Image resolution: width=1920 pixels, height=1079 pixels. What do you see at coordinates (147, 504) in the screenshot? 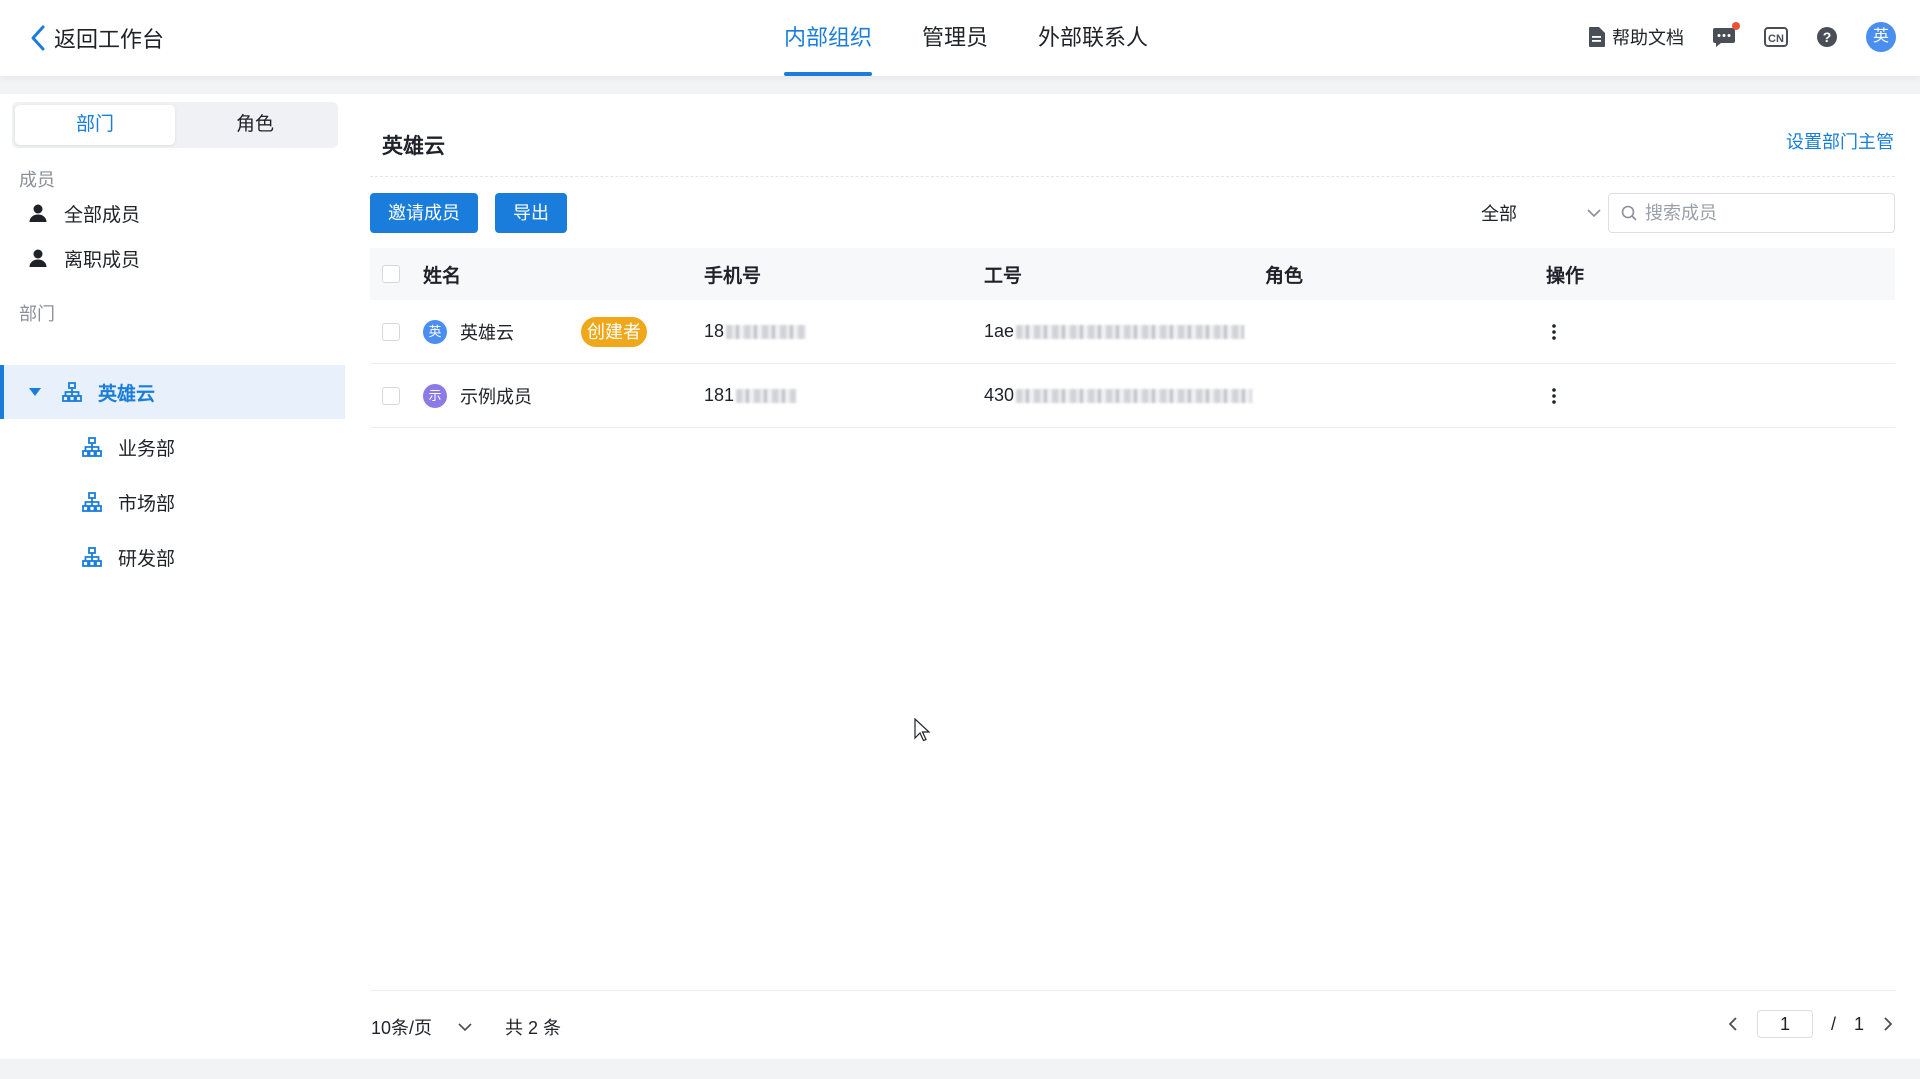
I see `sidebar-item-label: 市场部` at bounding box center [147, 504].